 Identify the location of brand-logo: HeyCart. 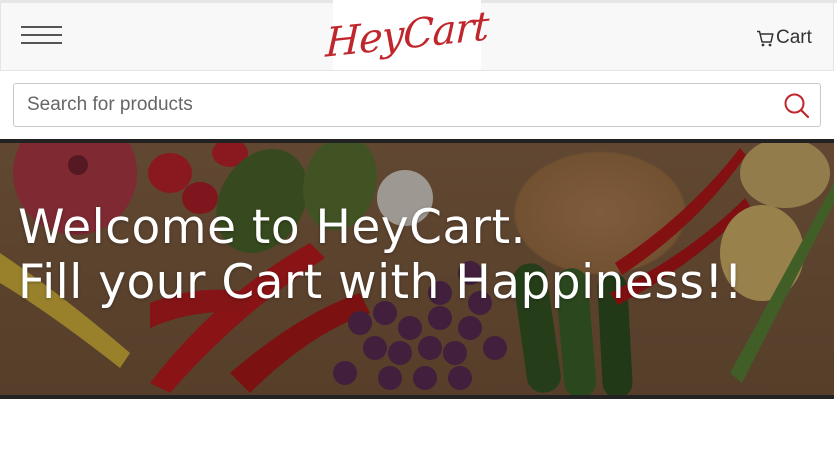
(407, 35).